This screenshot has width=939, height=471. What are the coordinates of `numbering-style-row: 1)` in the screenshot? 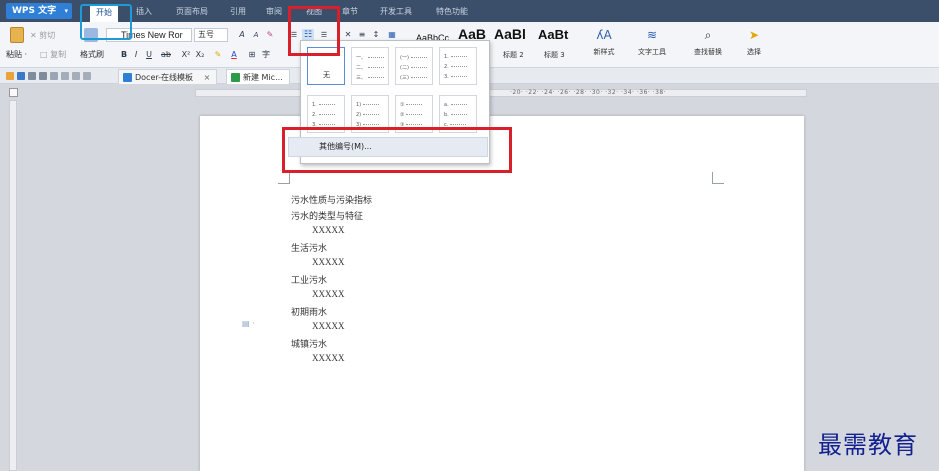 It's located at (367, 105).